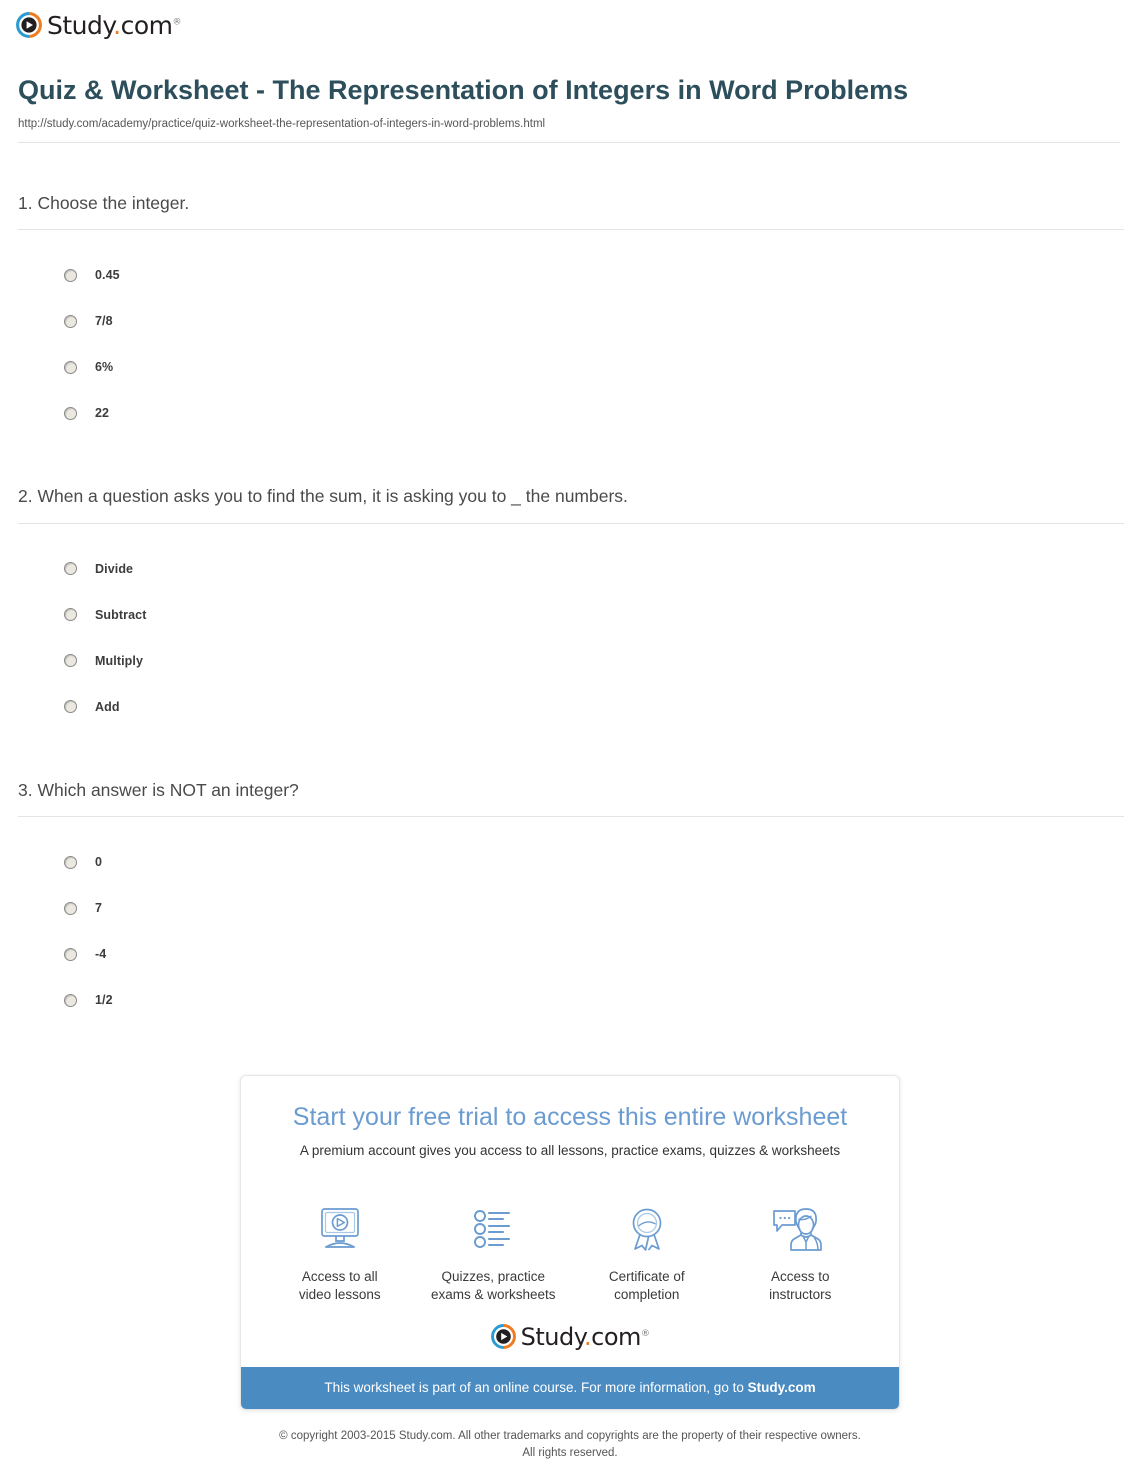  What do you see at coordinates (782, 1387) in the screenshot?
I see `promo-banner-link: Study.com` at bounding box center [782, 1387].